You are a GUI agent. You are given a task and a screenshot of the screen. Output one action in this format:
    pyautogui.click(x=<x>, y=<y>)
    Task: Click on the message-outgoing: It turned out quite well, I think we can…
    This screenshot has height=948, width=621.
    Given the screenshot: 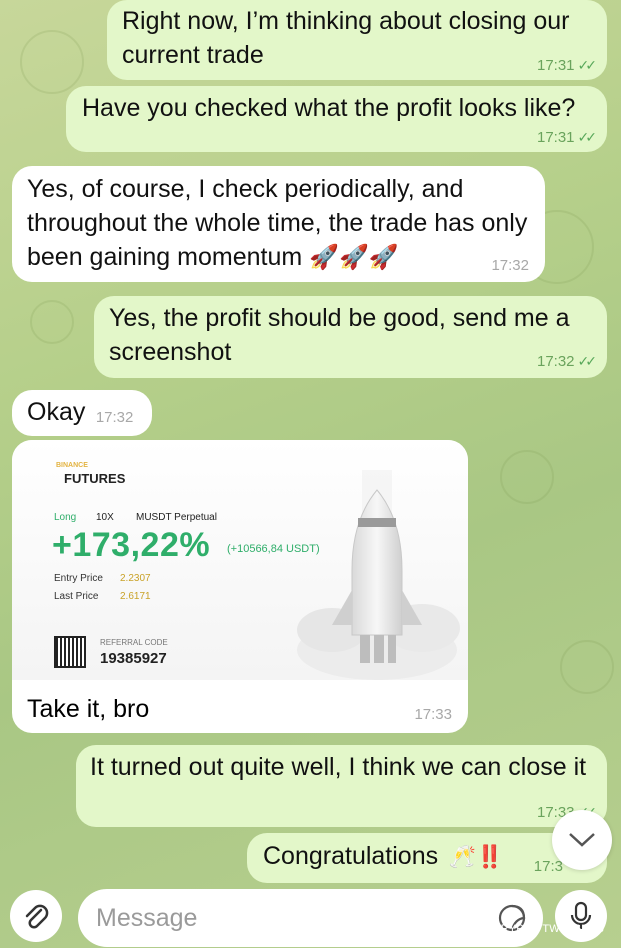 What is the action you would take?
    pyautogui.click(x=341, y=786)
    